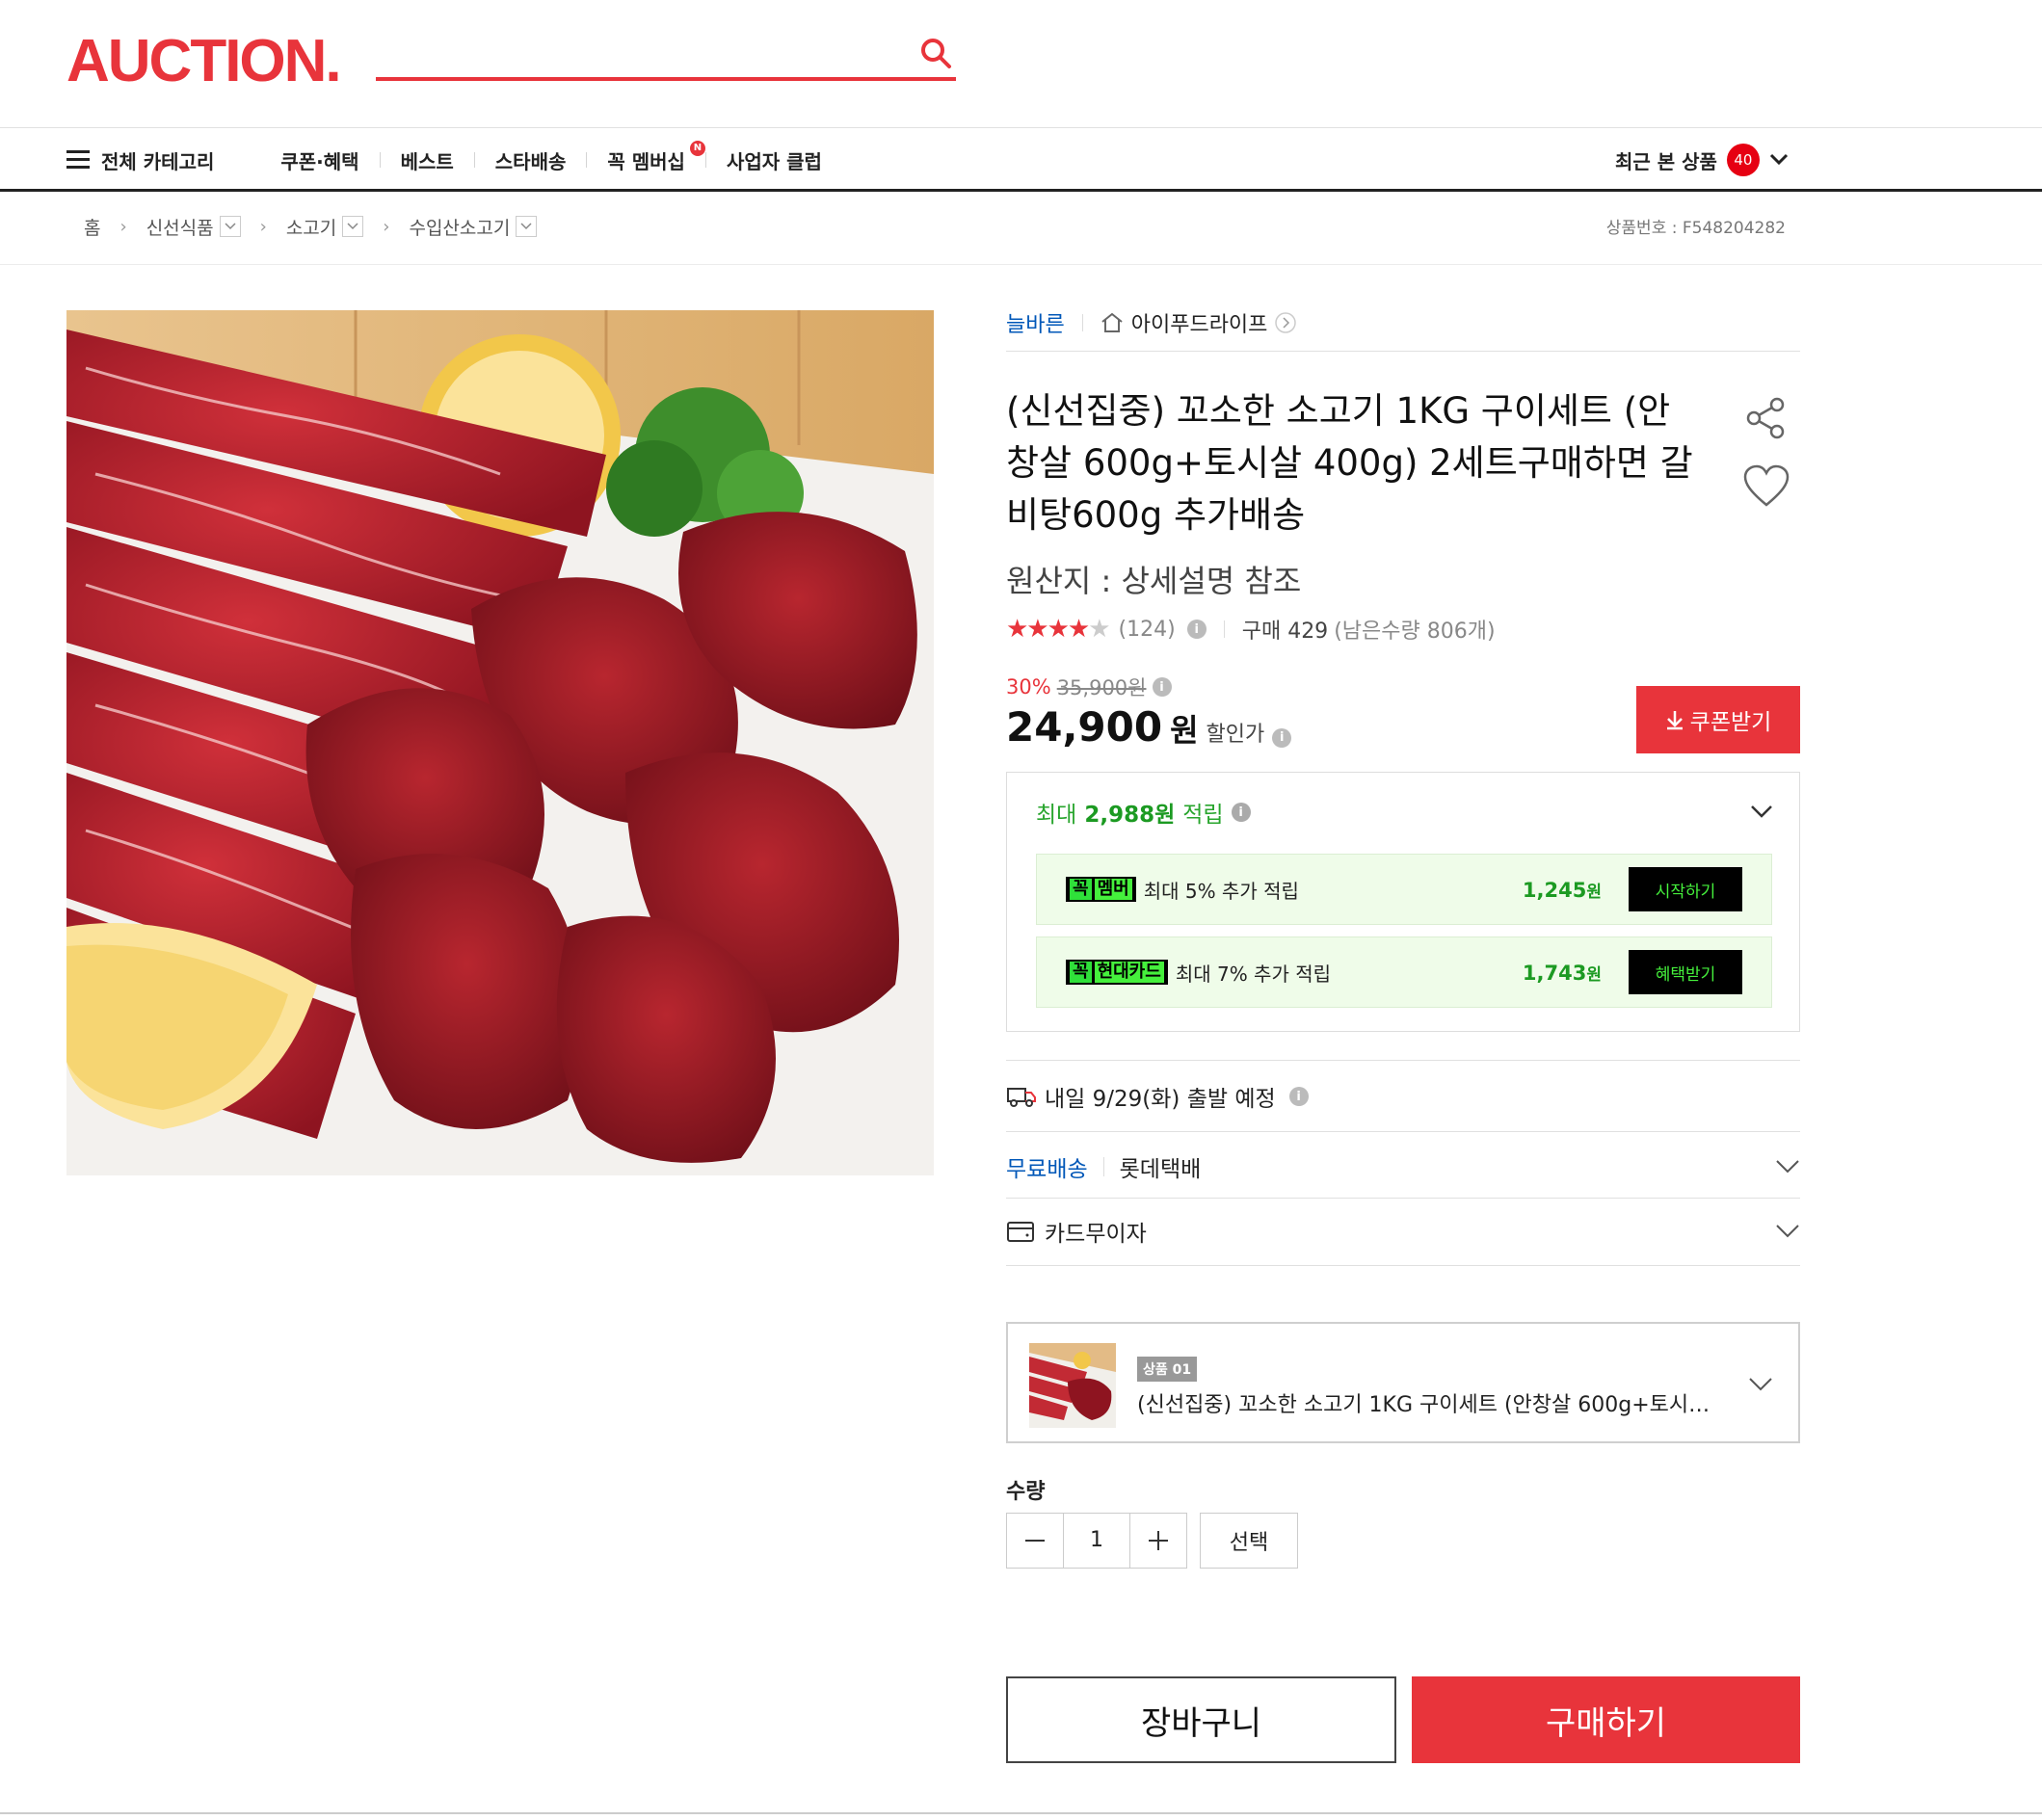 The width and height of the screenshot is (2042, 1820). Describe the element at coordinates (1021, 1097) in the screenshot. I see `truck-icon` at that location.